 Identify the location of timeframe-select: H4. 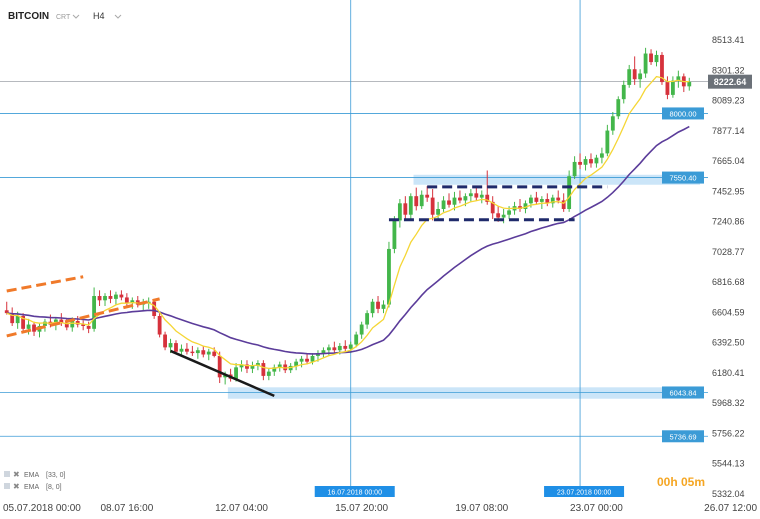
(107, 16).